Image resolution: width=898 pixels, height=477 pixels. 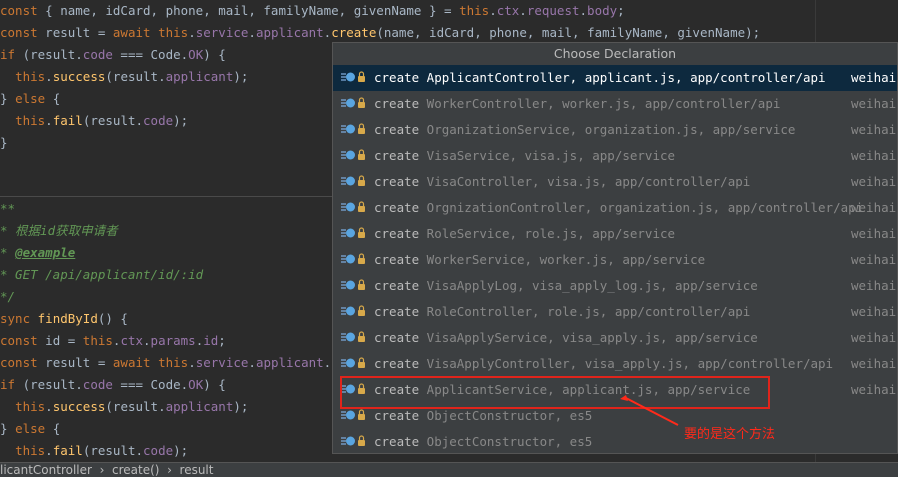 What do you see at coordinates (602, 10) in the screenshot?
I see `code-token: body` at bounding box center [602, 10].